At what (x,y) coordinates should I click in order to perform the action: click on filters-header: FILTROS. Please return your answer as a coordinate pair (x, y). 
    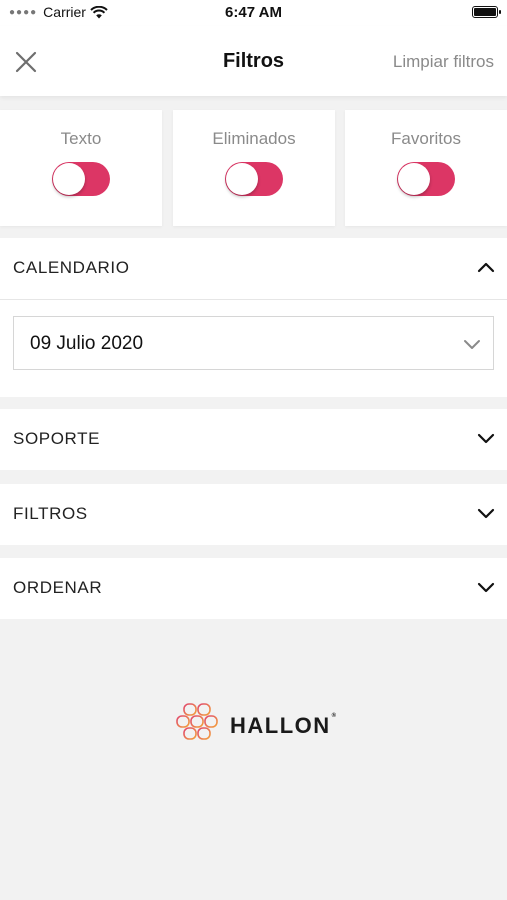
    Looking at the image, I should click on (253, 514).